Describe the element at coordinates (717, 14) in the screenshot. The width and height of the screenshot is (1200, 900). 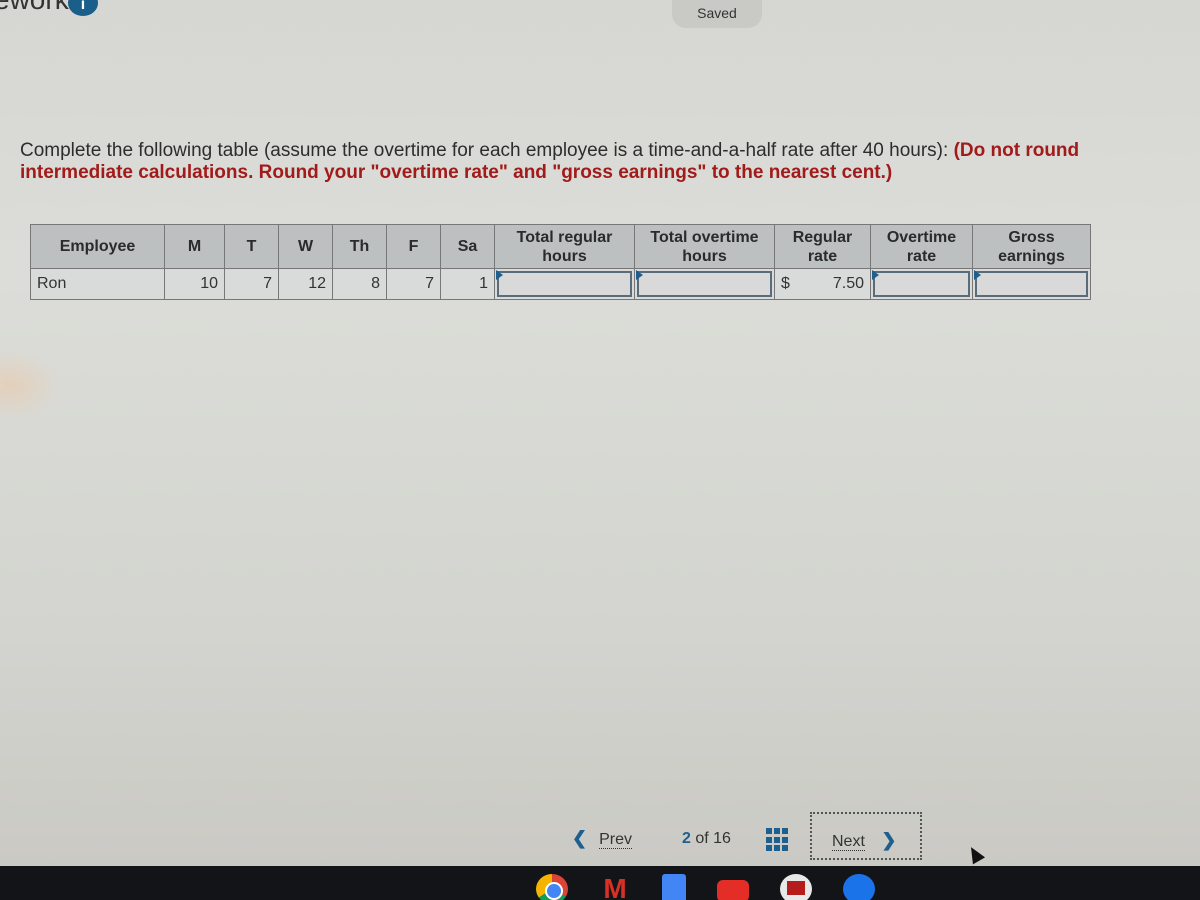
I see `saved-status: Saved` at that location.